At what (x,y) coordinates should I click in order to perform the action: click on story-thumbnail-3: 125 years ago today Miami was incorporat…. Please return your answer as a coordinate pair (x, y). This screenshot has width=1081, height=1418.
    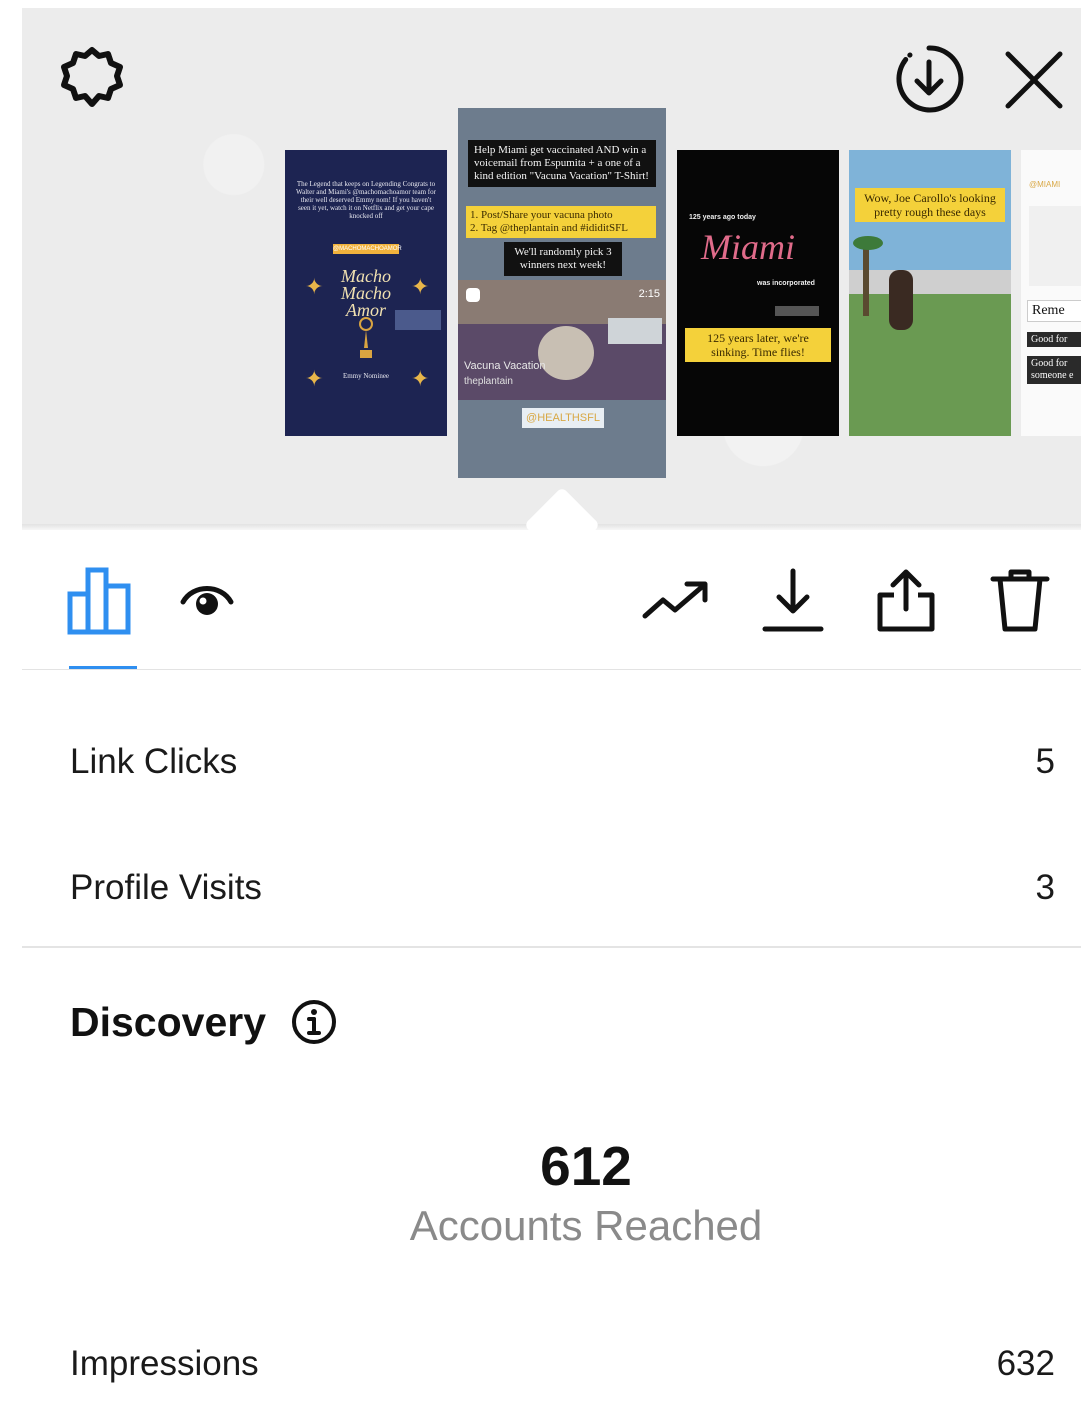
    Looking at the image, I should click on (758, 293).